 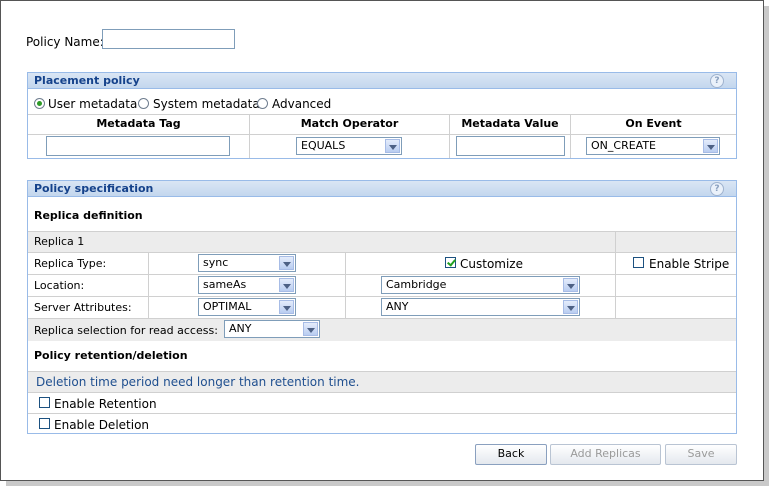 I want to click on metadata-value-header: Metadata Value, so click(x=510, y=124).